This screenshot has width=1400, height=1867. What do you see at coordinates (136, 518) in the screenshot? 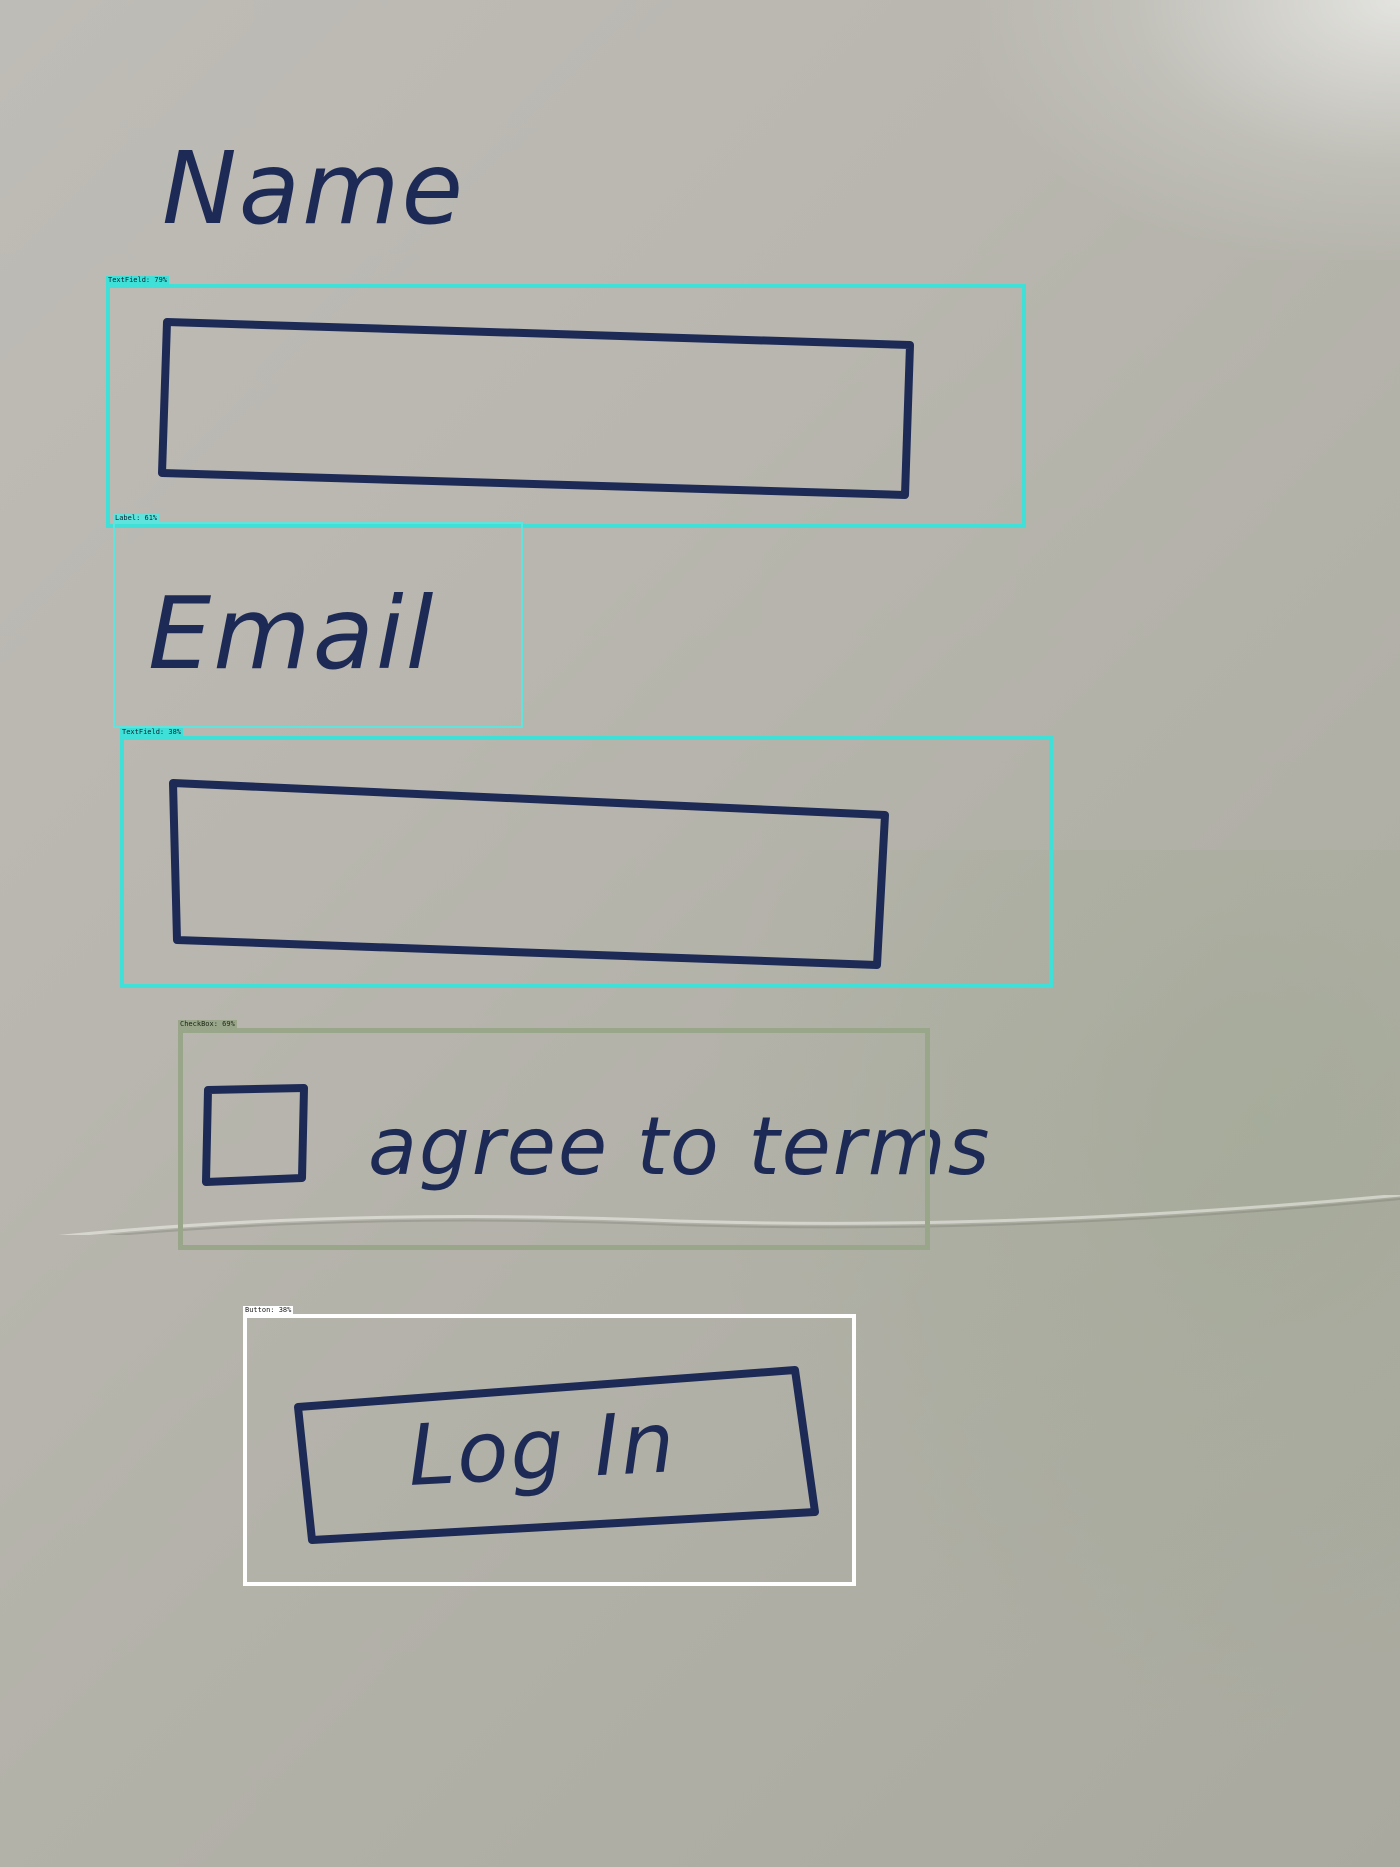
I see `detection-label: Label: 61%` at bounding box center [136, 518].